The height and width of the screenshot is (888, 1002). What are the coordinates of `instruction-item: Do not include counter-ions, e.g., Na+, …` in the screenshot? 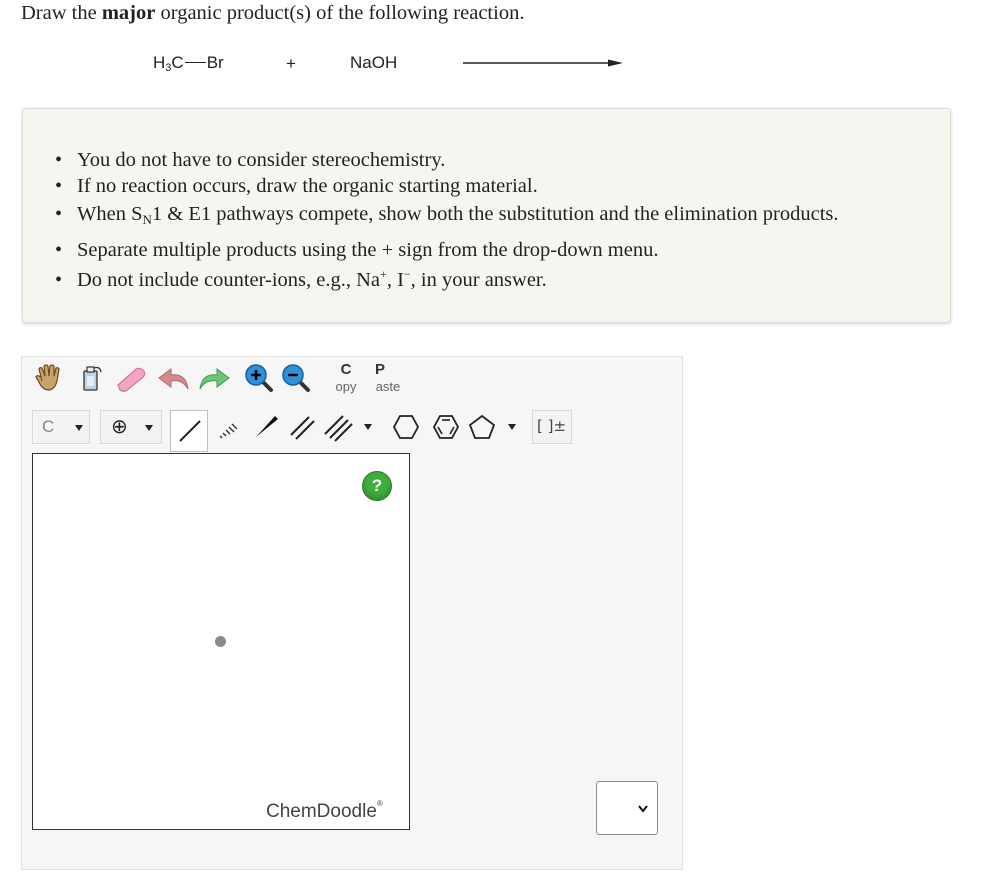 It's located at (447, 280).